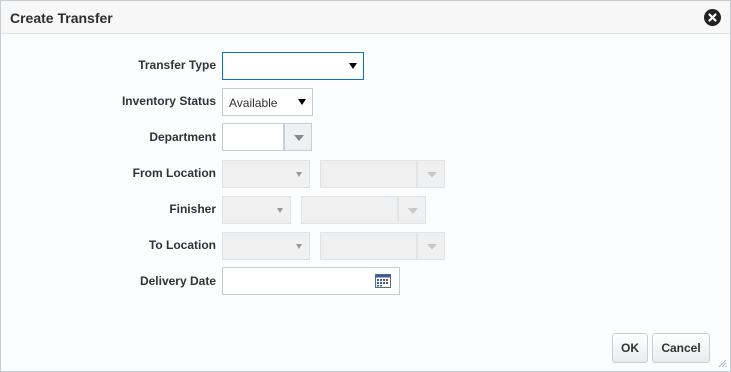 The height and width of the screenshot is (372, 731). What do you see at coordinates (349, 210) in the screenshot?
I see `finisher-input` at bounding box center [349, 210].